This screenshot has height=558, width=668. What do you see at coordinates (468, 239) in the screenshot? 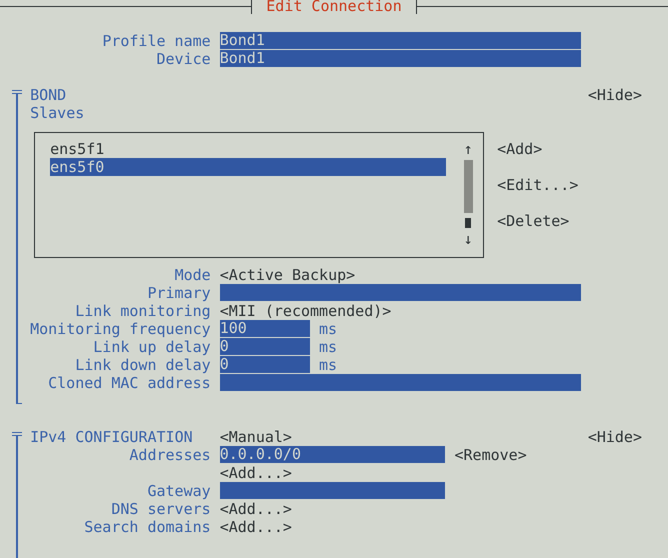
I see `scroll-down-arrow: ↓` at bounding box center [468, 239].